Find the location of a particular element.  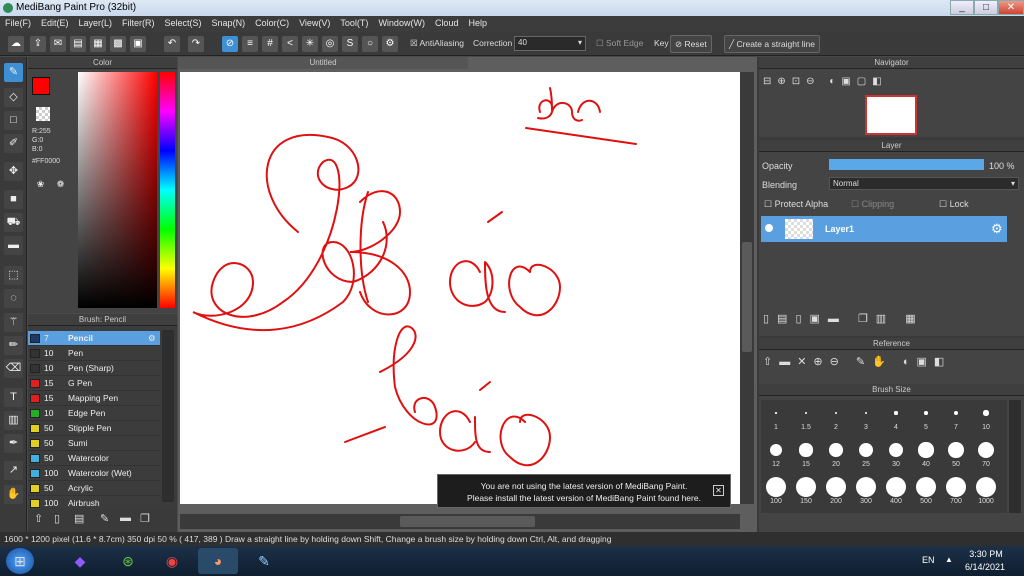

snap-settings-icon: ⚙ is located at coordinates (390, 44).